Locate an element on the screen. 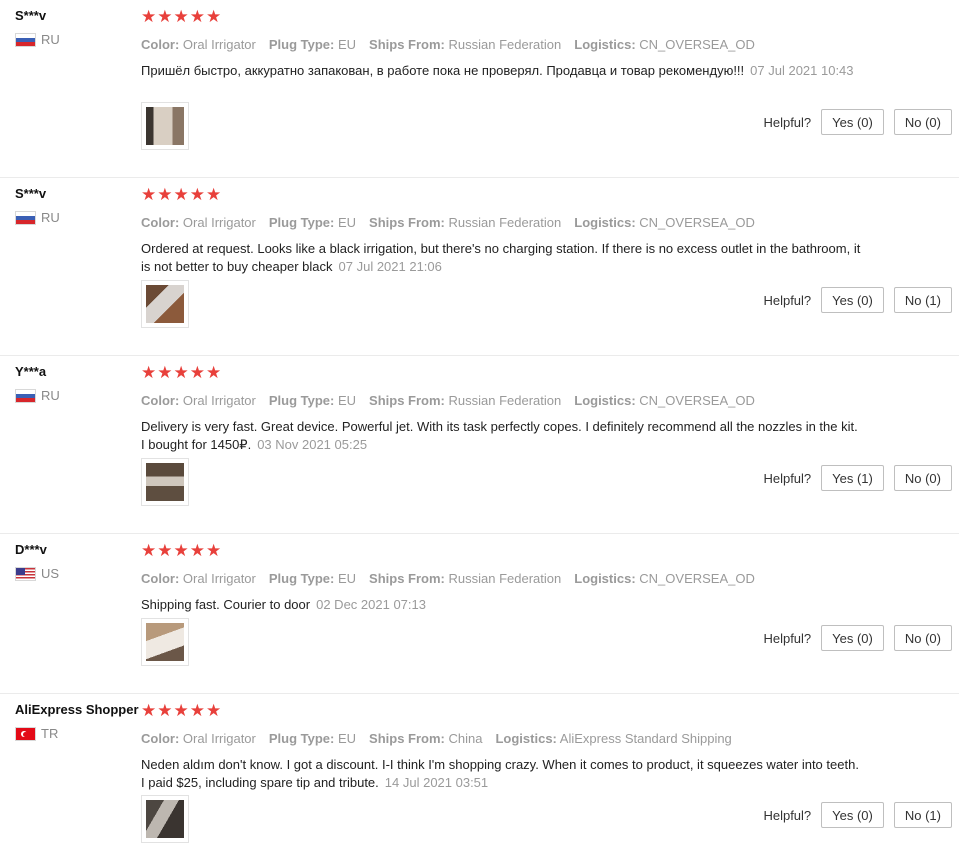  reviewer-name: Y***a is located at coordinates (31, 371).